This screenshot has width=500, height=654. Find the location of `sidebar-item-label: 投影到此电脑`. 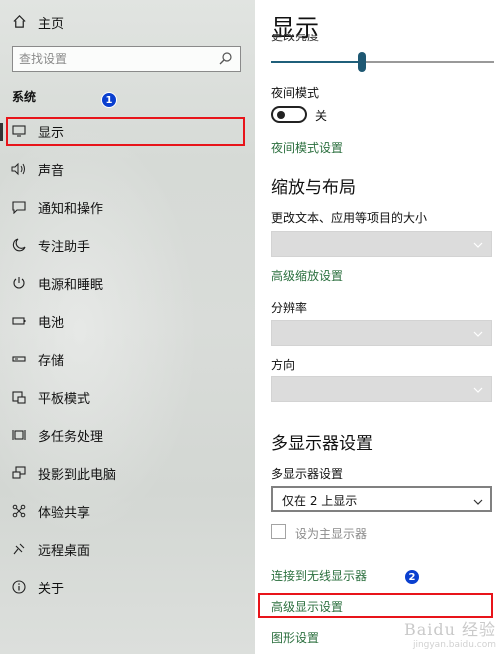

sidebar-item-label: 投影到此电脑 is located at coordinates (77, 475).